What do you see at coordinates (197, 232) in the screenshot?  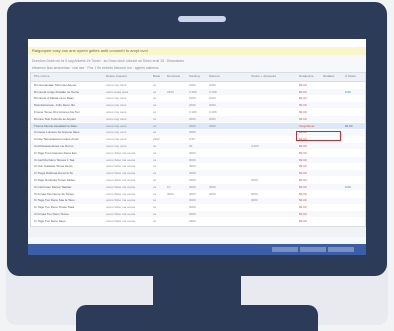 I see `table-footer` at bounding box center [197, 232].